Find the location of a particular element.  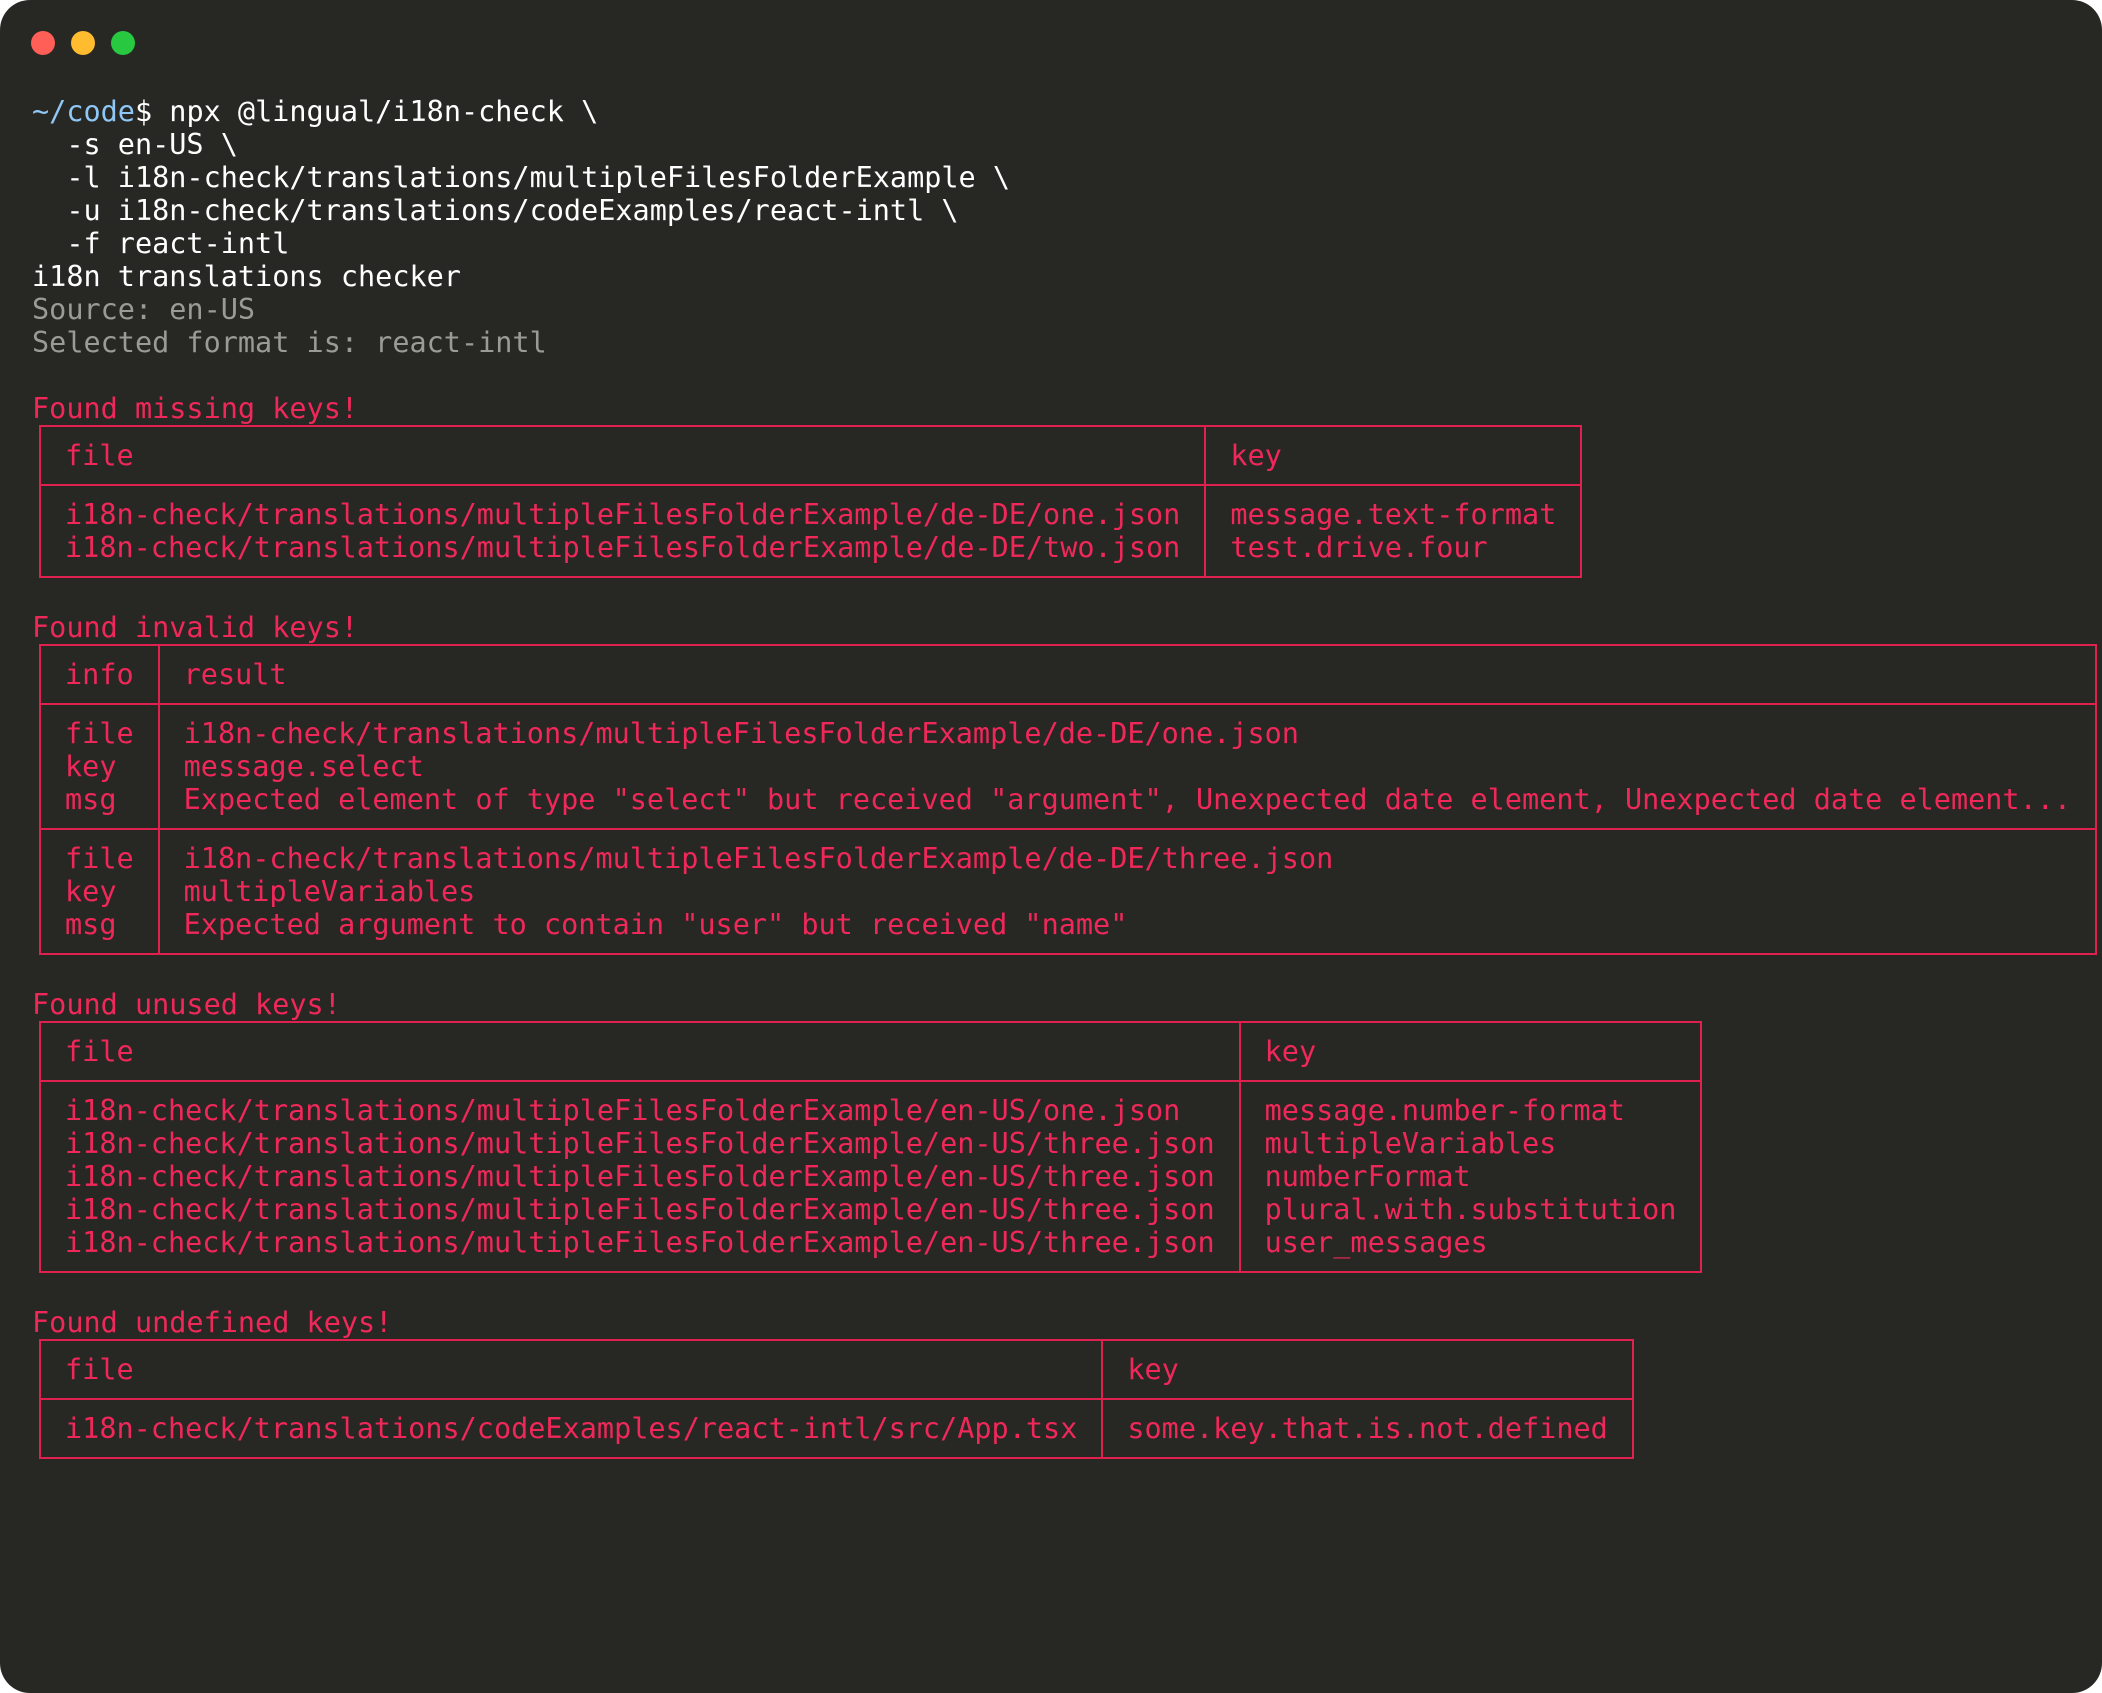

translation-key: multipleVariables is located at coordinates (1410, 1143).